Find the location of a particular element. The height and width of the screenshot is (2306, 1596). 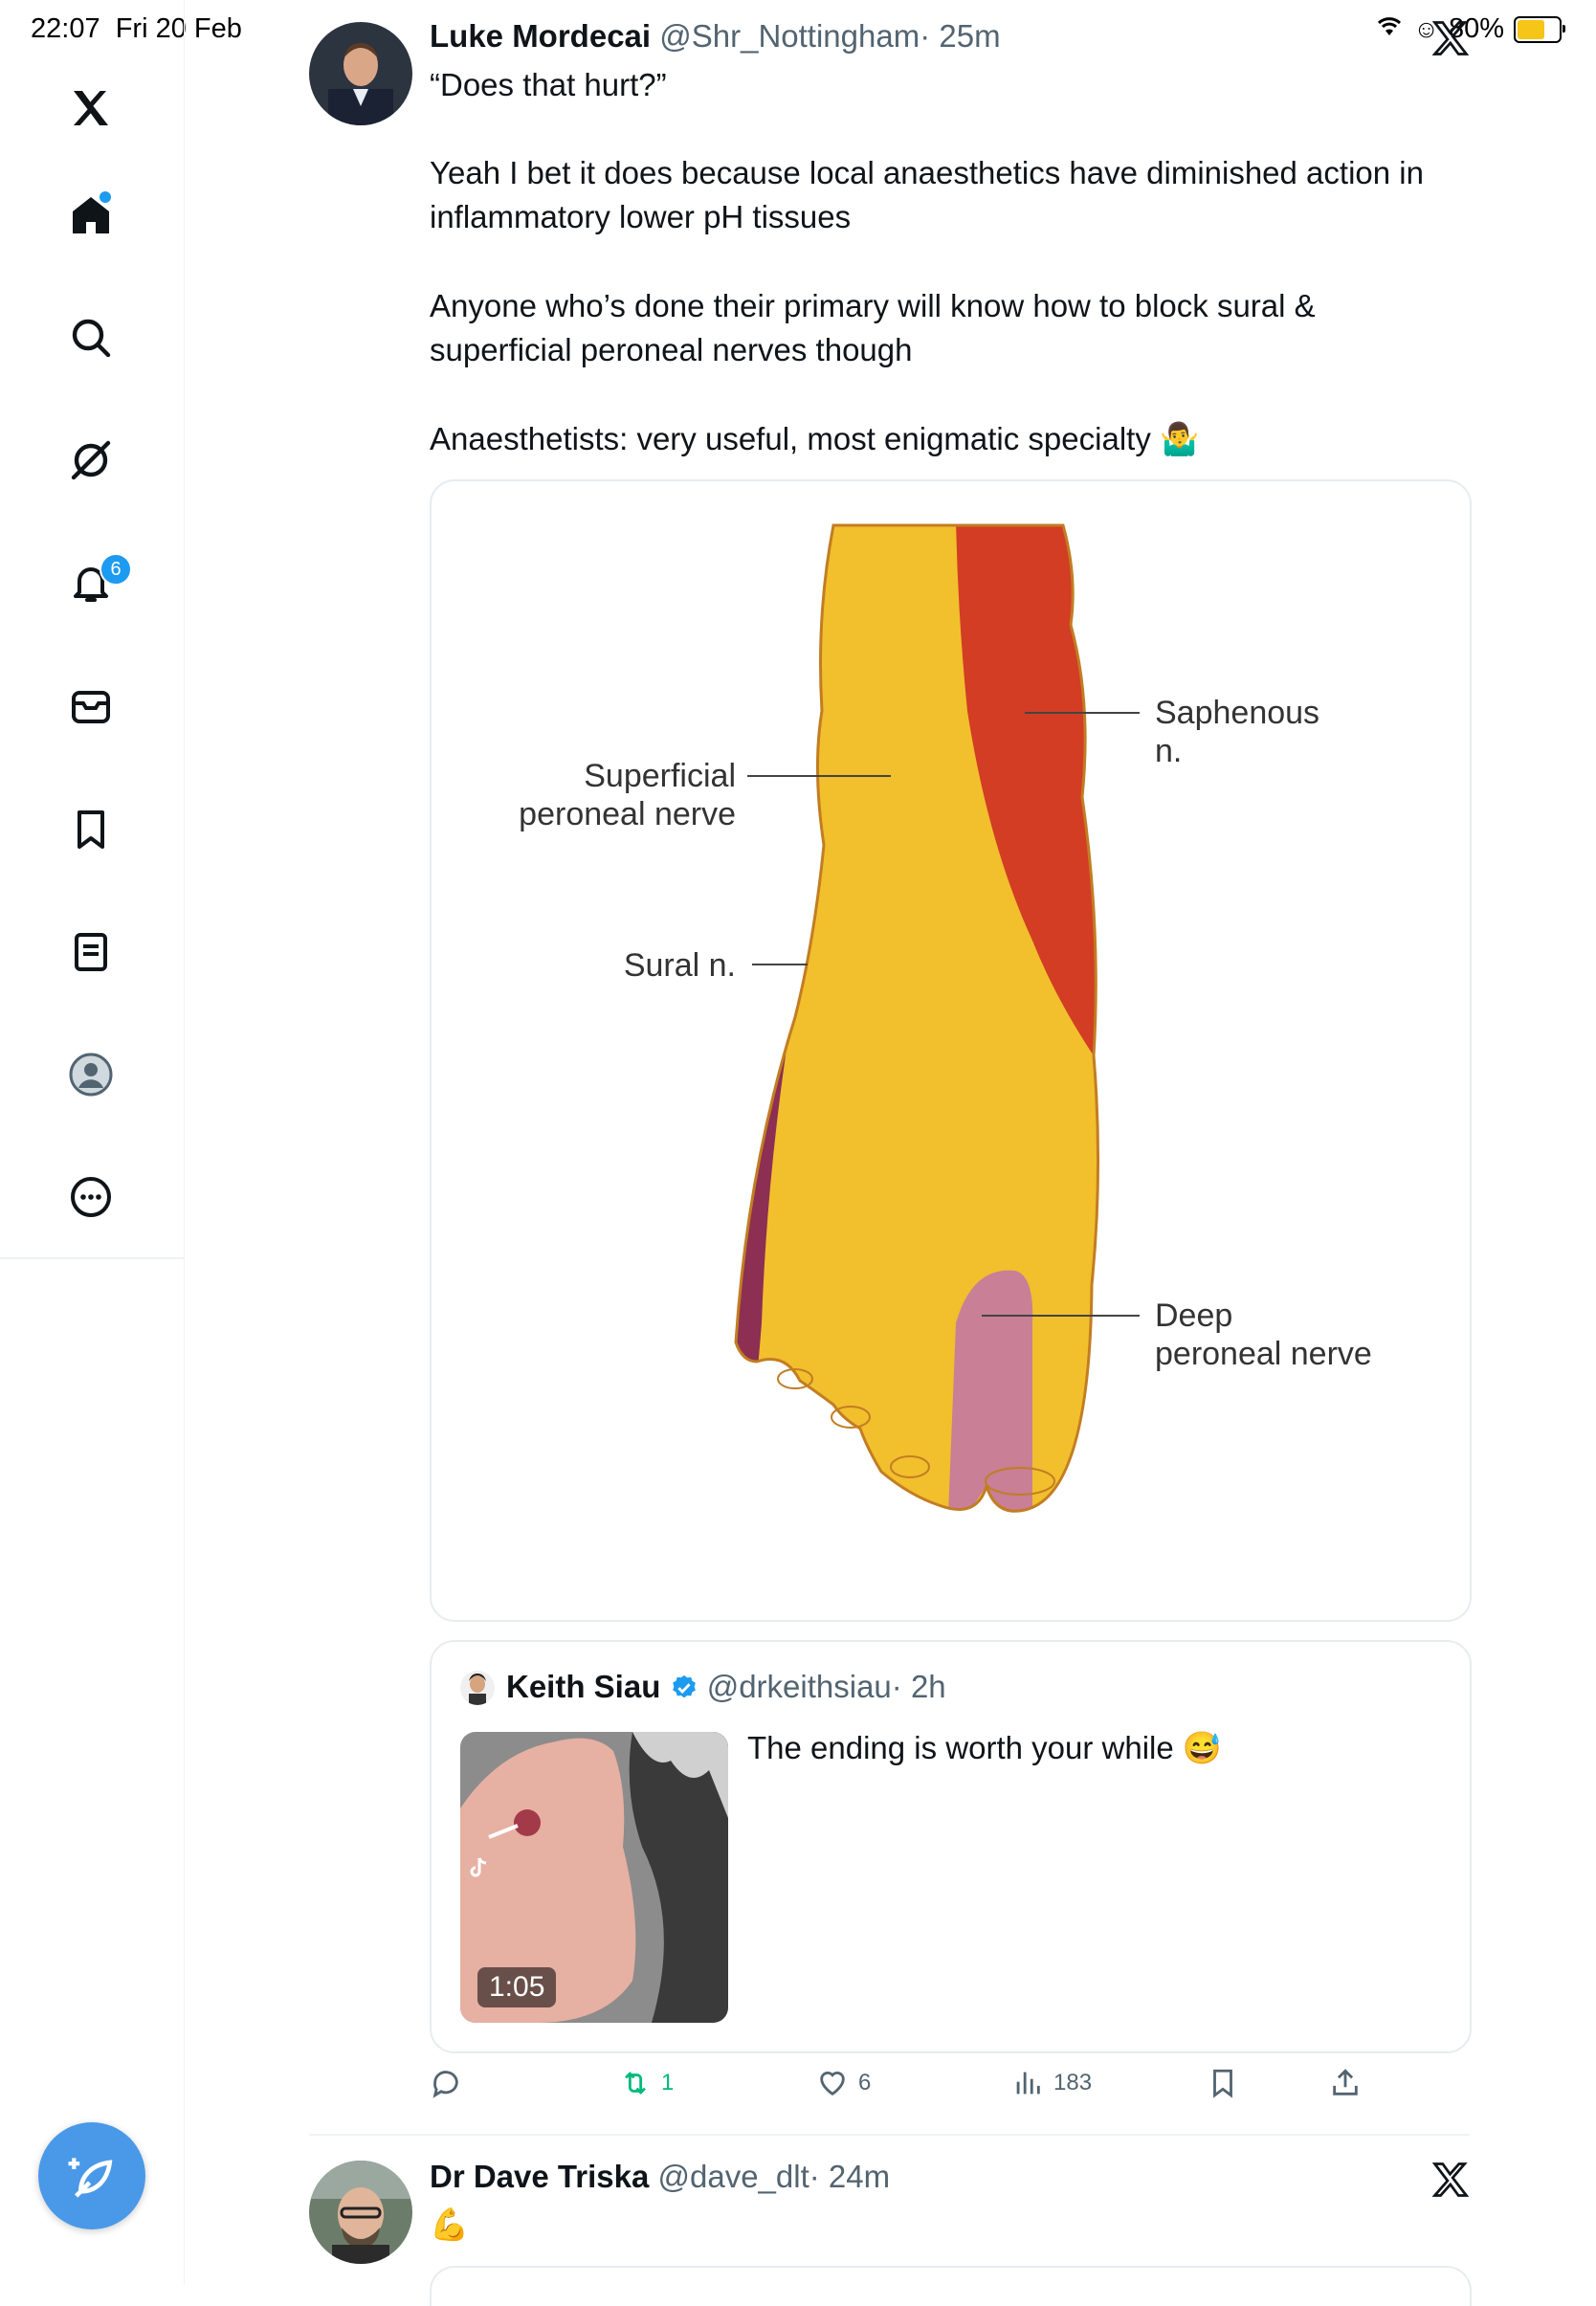

tweet-header: Luke Mordecai @Shr_Nottingham· 25m is located at coordinates (716, 36).